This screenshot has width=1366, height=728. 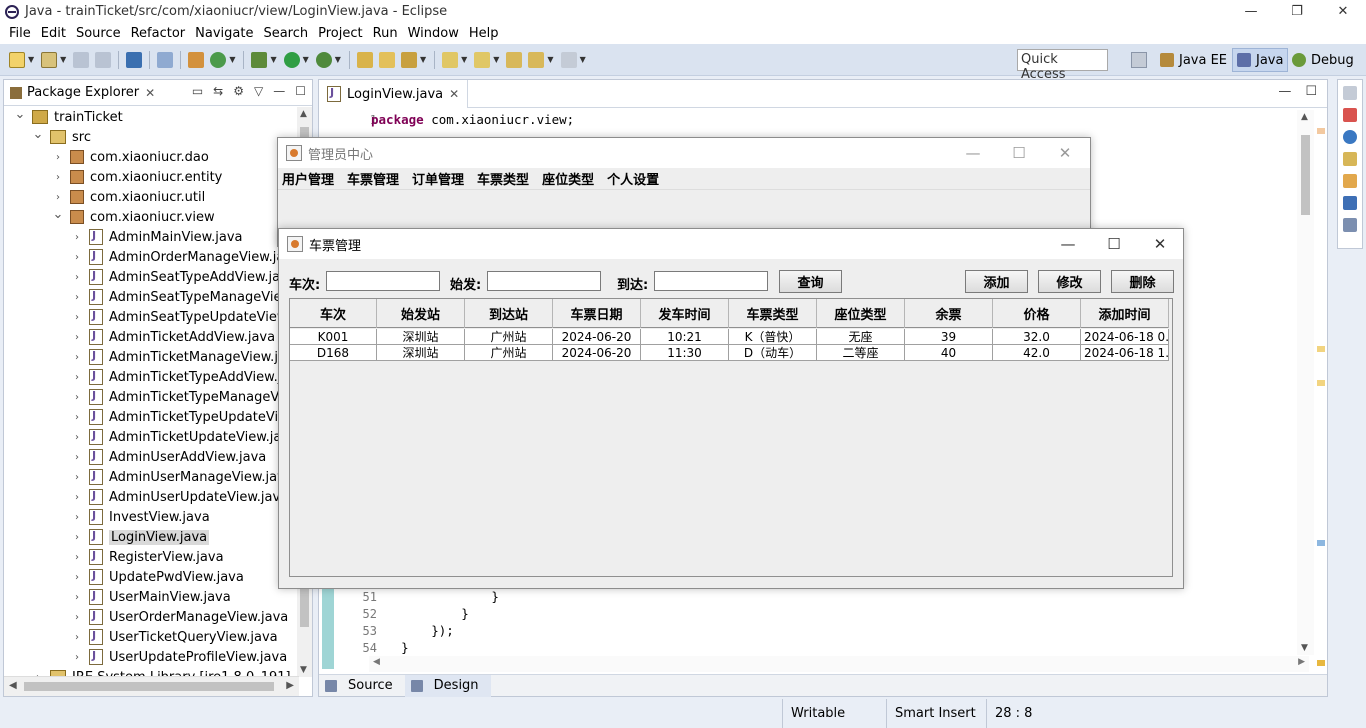 I want to click on vertical-scrollbar: ▲ ▼, so click(x=1305, y=382).